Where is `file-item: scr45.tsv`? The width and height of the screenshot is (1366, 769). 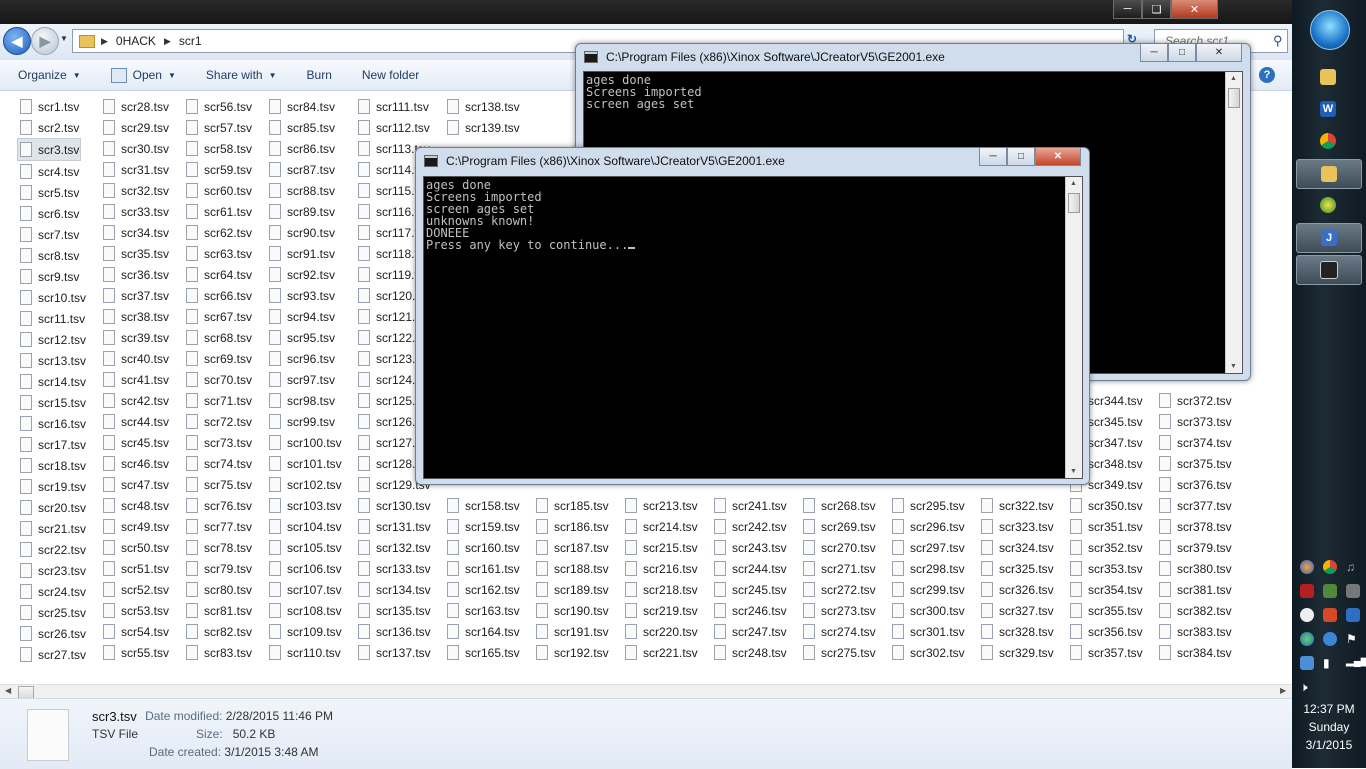
file-item: scr45.tsv is located at coordinates (136, 442).